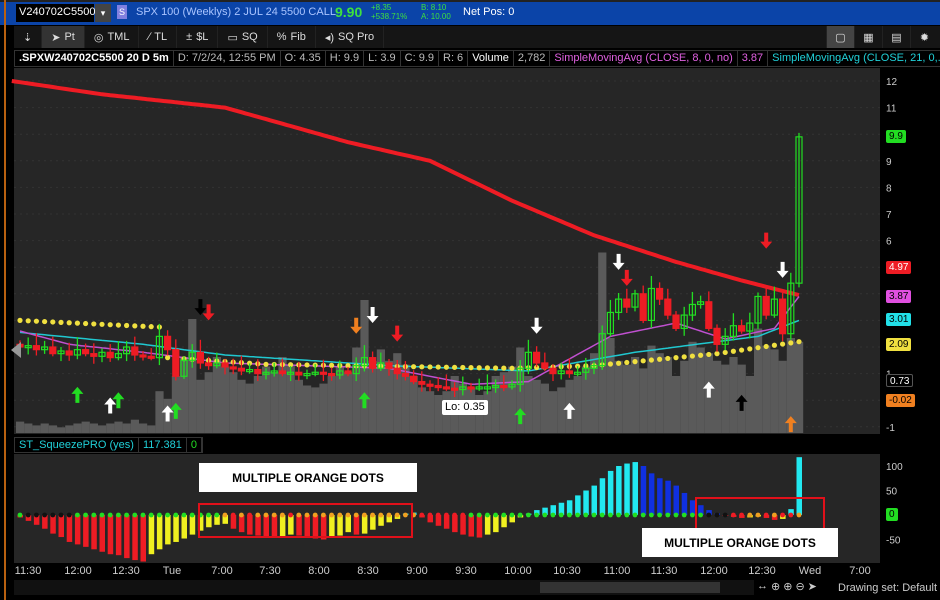 This screenshot has width=940, height=600. I want to click on squeeze-value: 117.381, so click(163, 445).